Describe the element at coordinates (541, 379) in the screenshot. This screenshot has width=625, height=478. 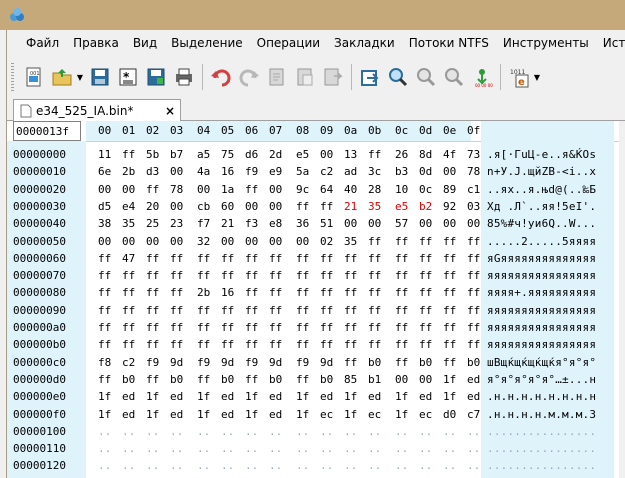
I see `text-row: я°я°я°я°я°…±...н` at that location.